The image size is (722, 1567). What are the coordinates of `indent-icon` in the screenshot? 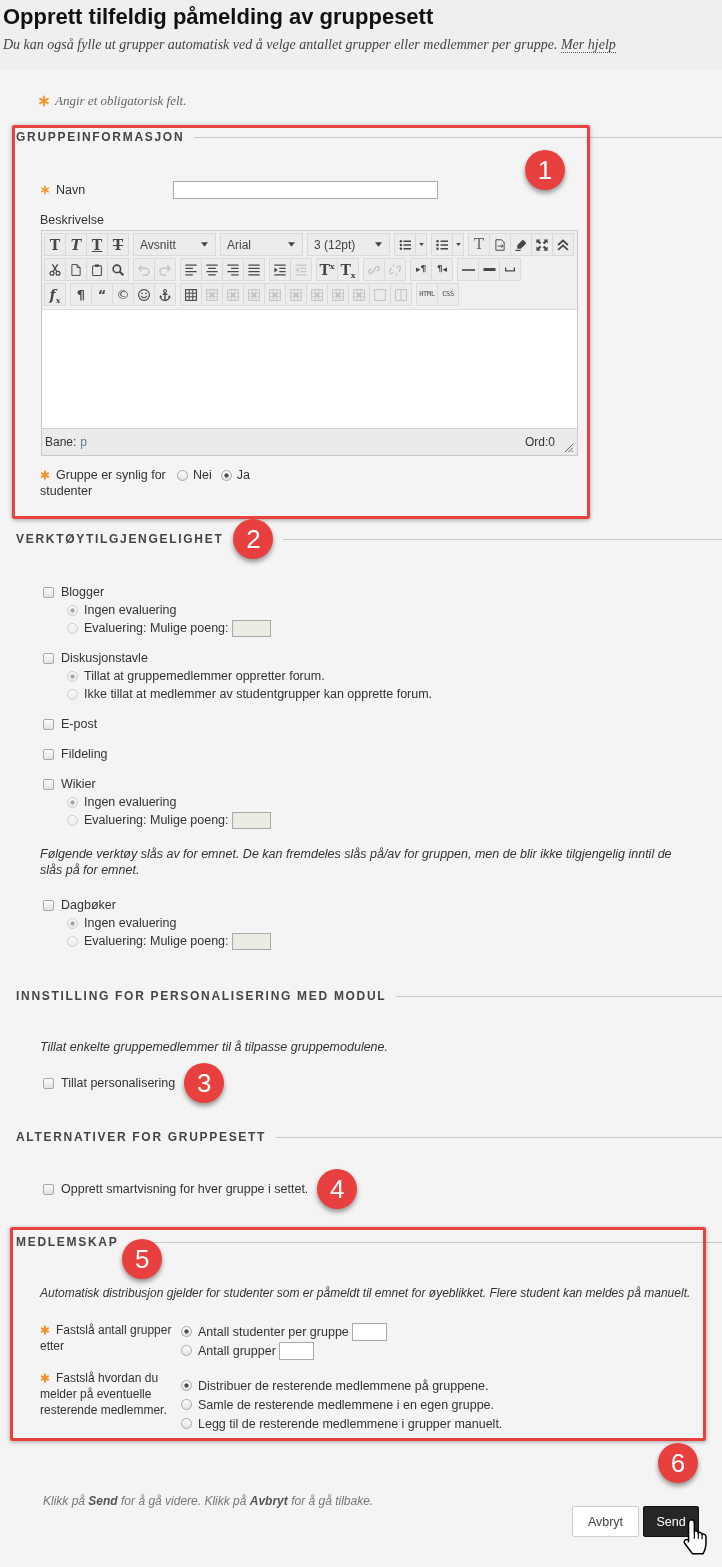 It's located at (280, 269).